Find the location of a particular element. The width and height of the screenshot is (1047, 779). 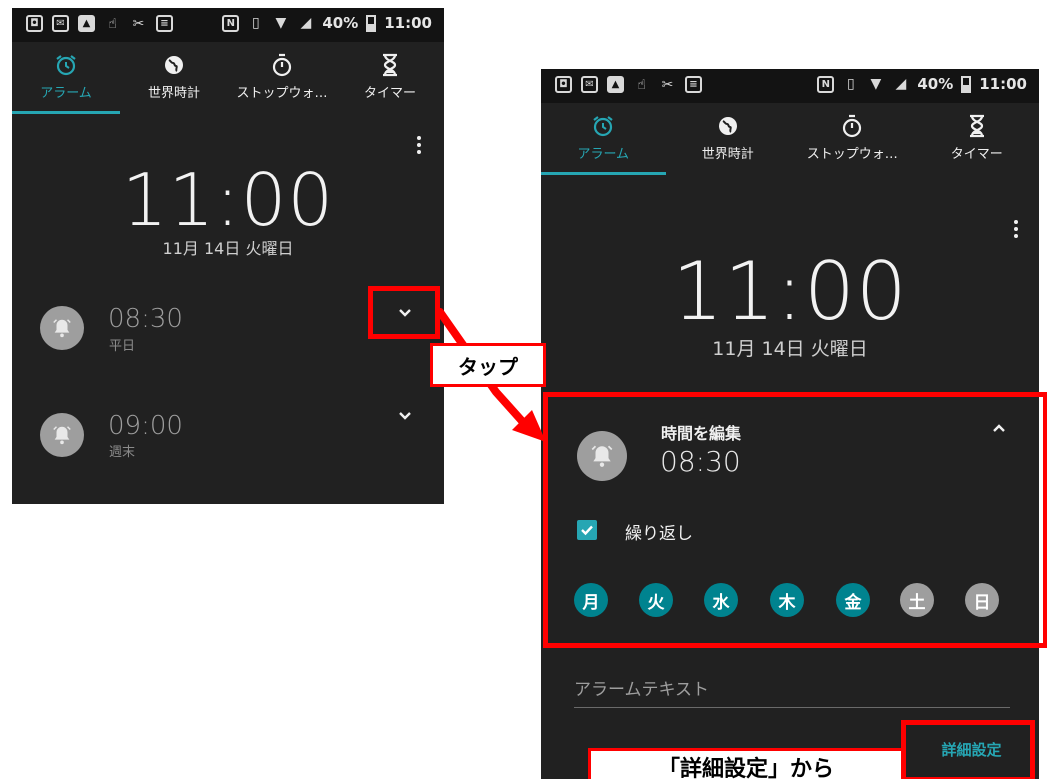

alarm-text-underline is located at coordinates (792, 707).